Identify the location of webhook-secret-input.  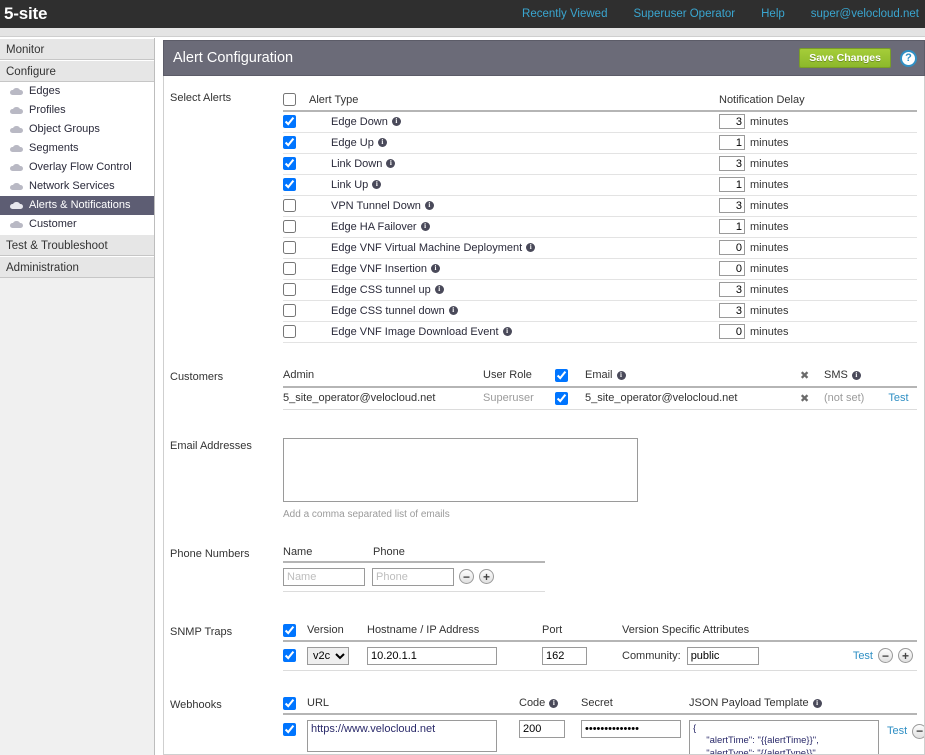
(631, 728).